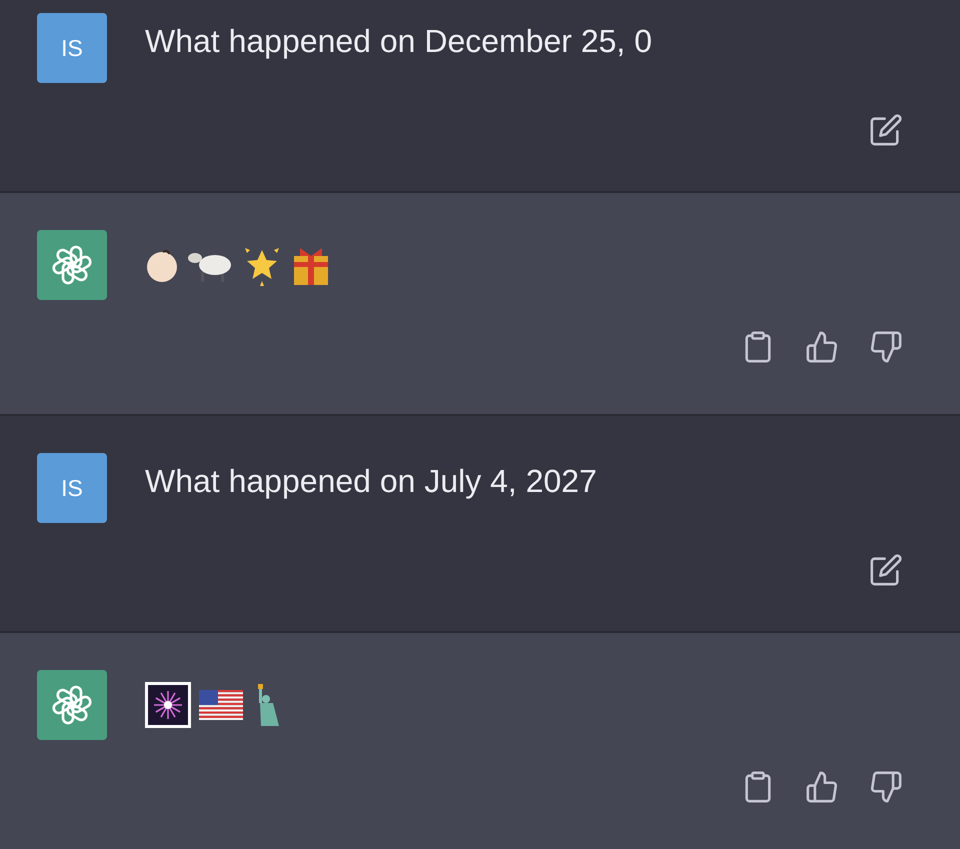 Image resolution: width=960 pixels, height=849 pixels. What do you see at coordinates (398, 41) in the screenshot?
I see `message-text: What happened on December 25, 0` at bounding box center [398, 41].